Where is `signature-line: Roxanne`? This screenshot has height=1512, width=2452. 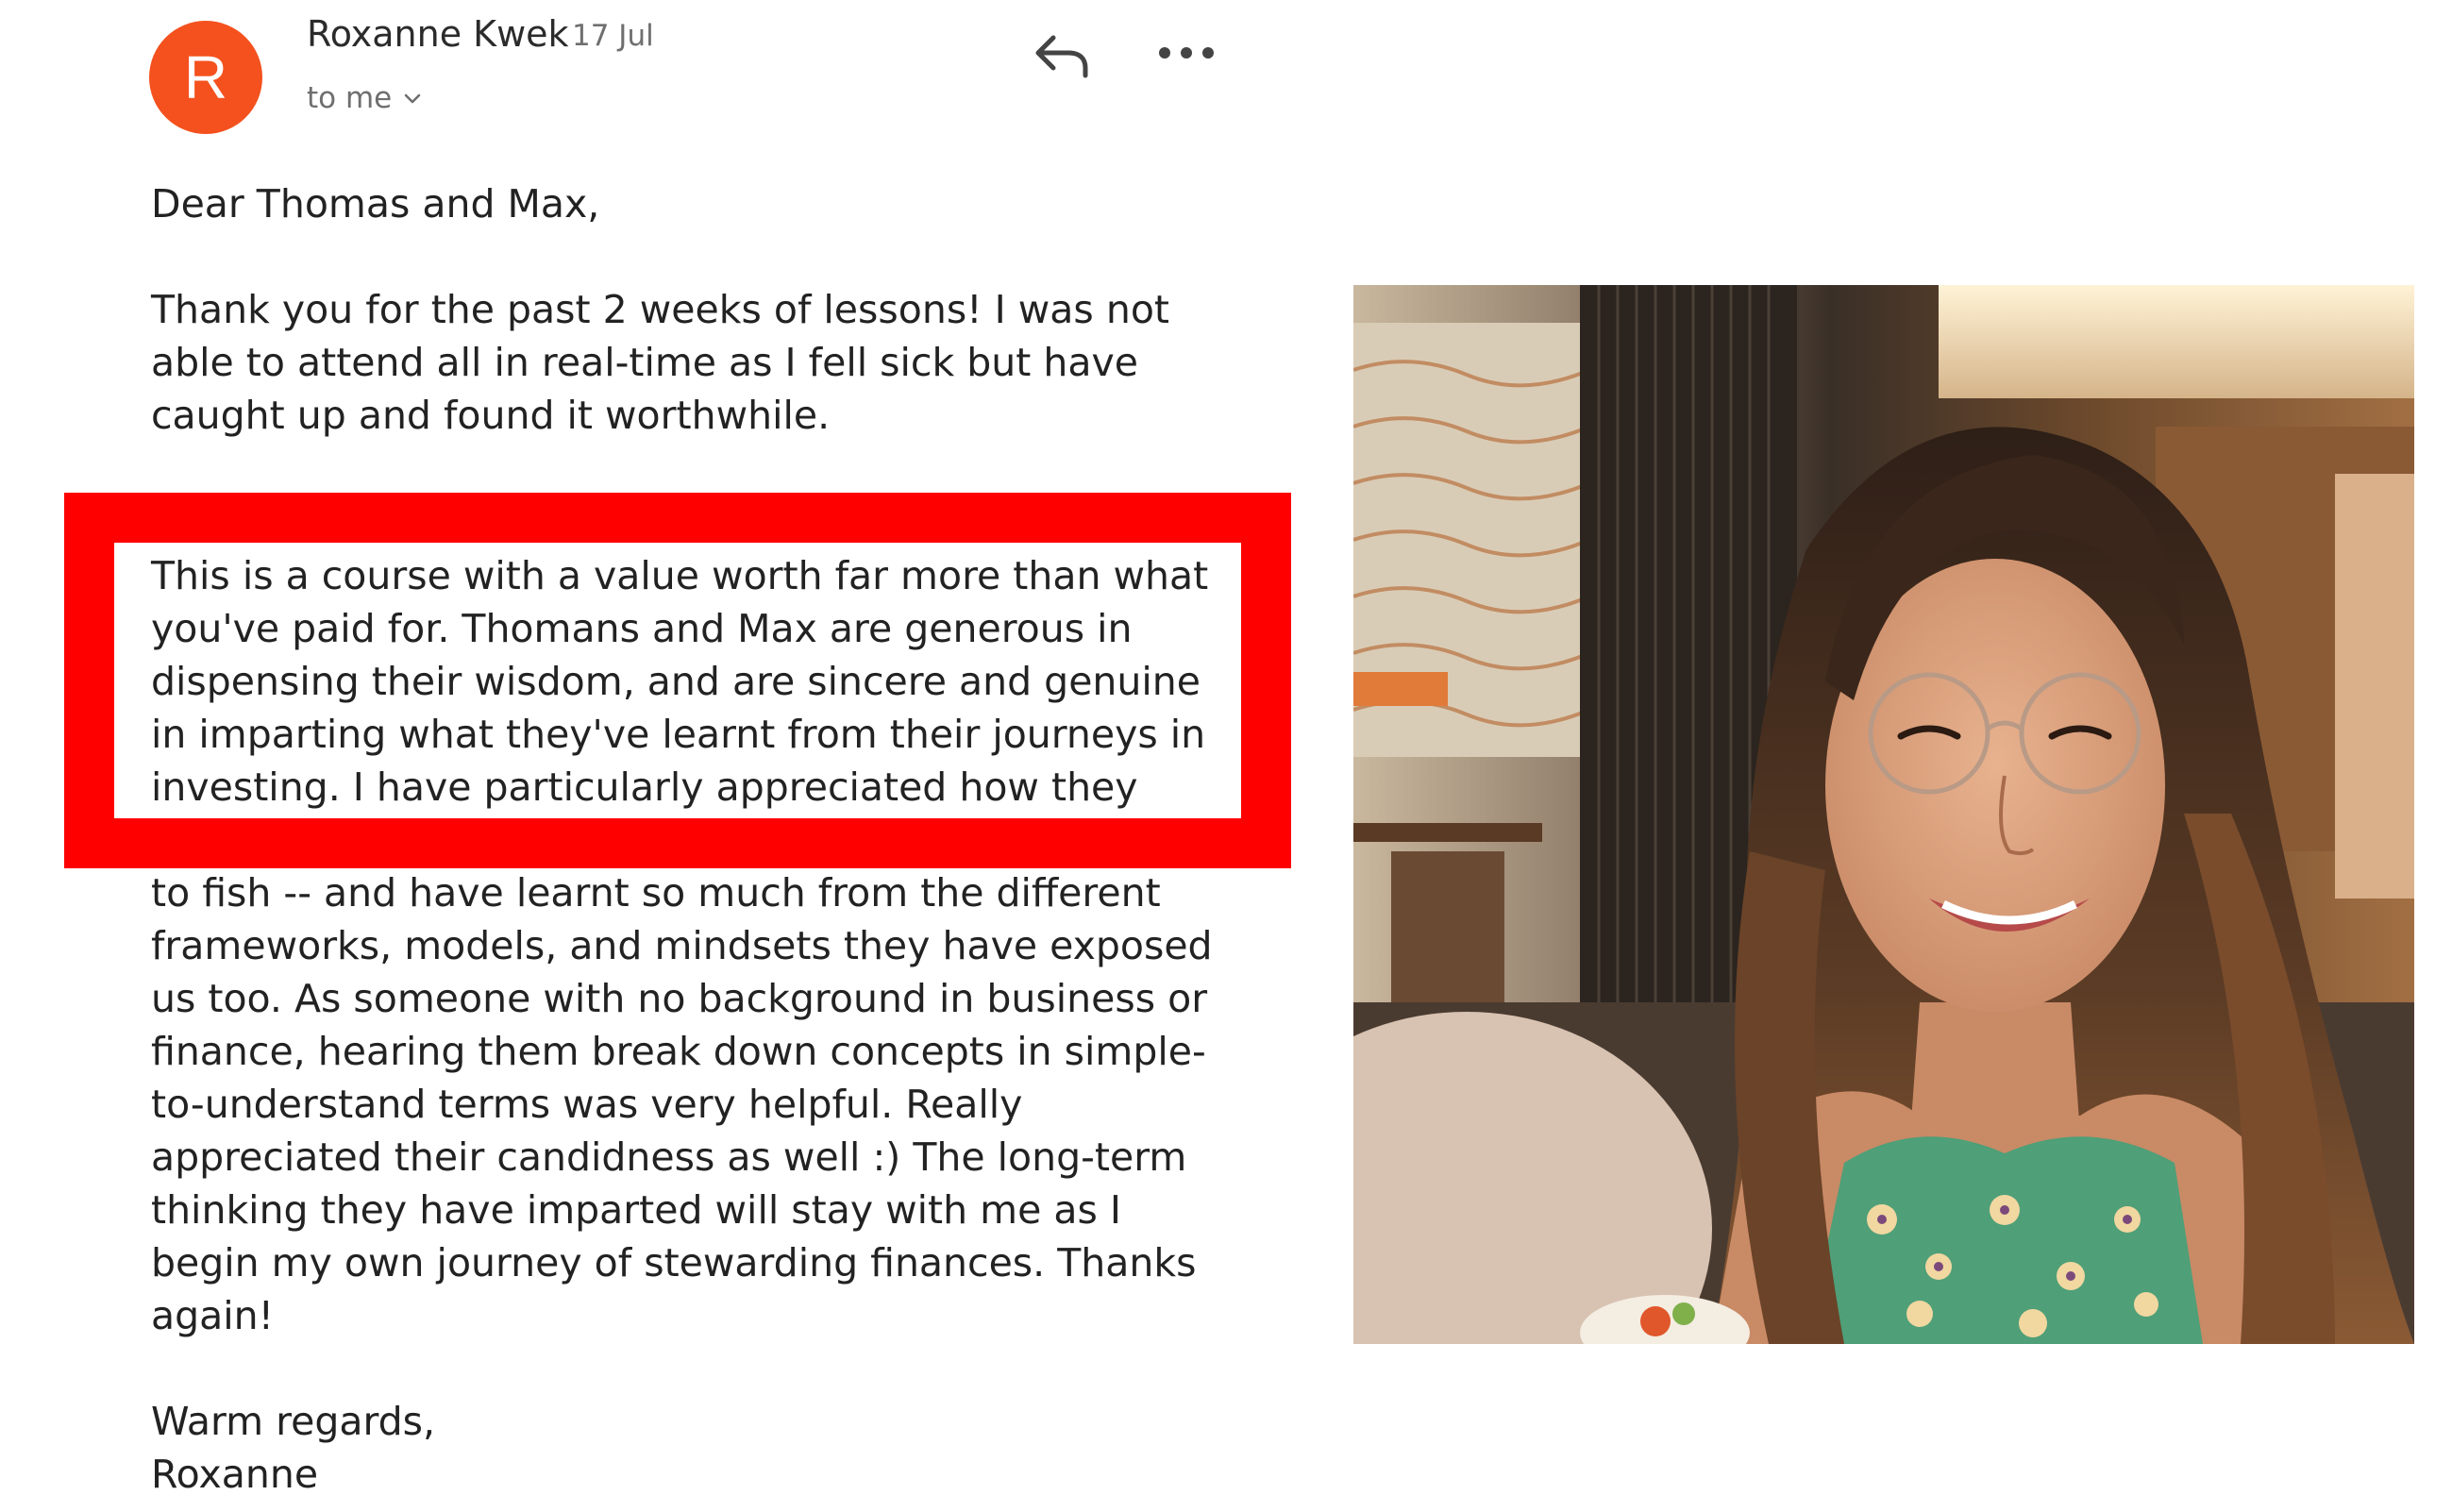 signature-line: Roxanne is located at coordinates (235, 1474).